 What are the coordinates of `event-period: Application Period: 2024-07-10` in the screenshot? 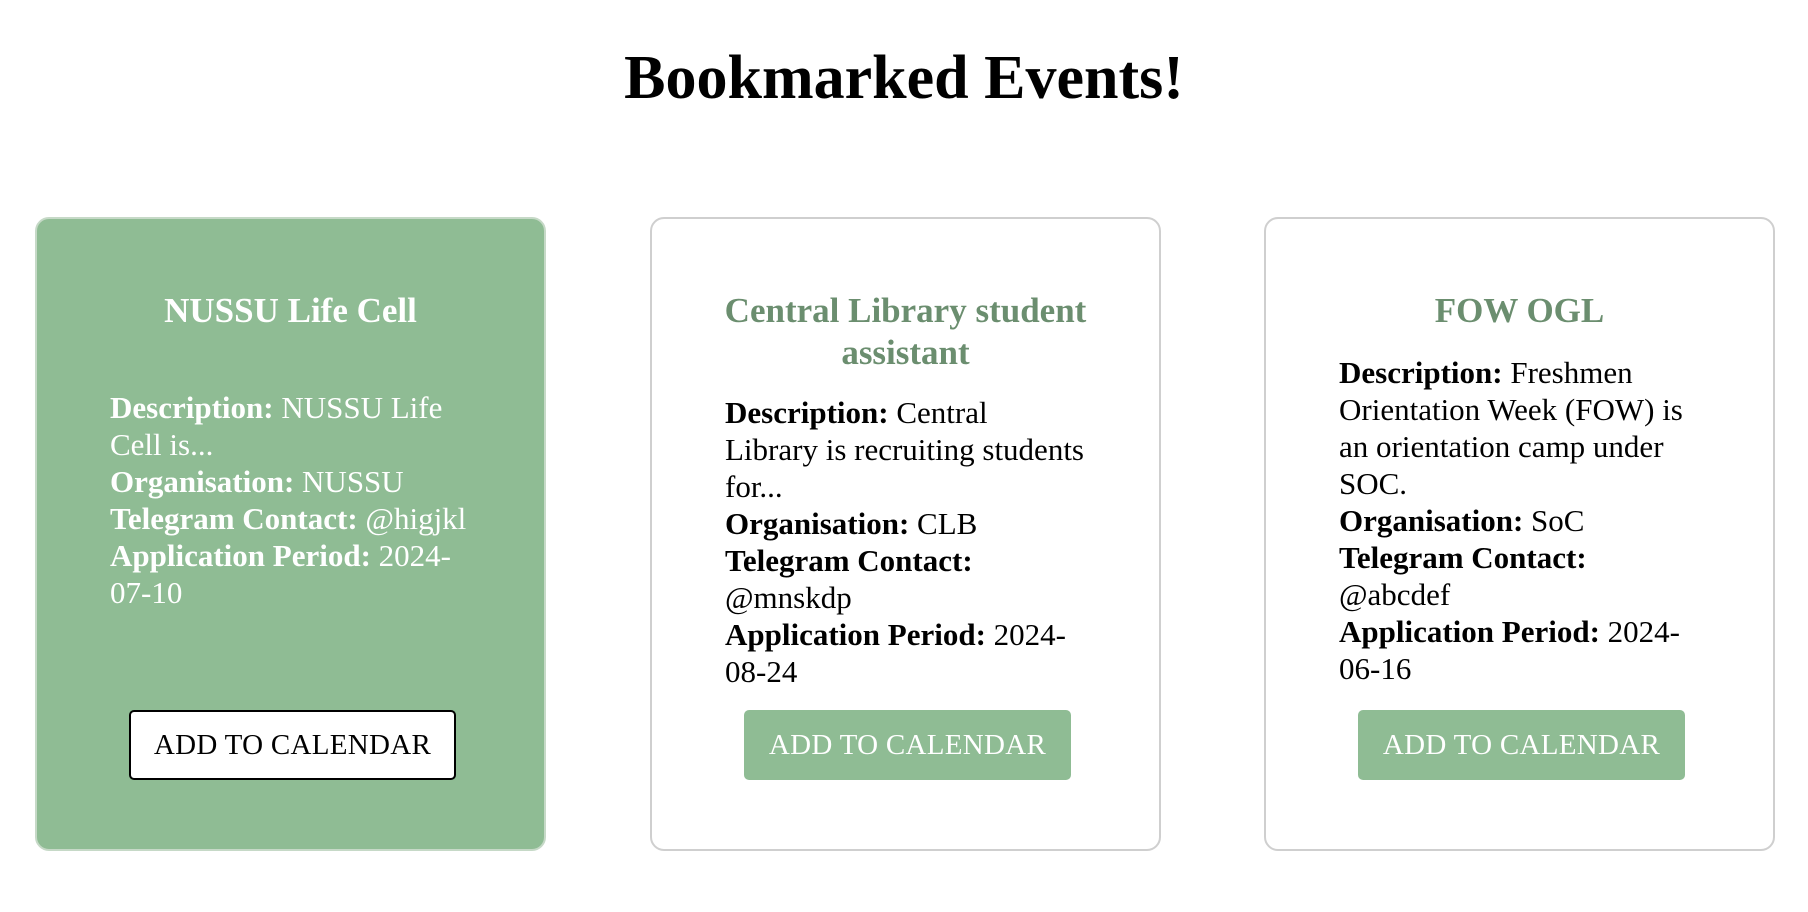 It's located at (289, 574).